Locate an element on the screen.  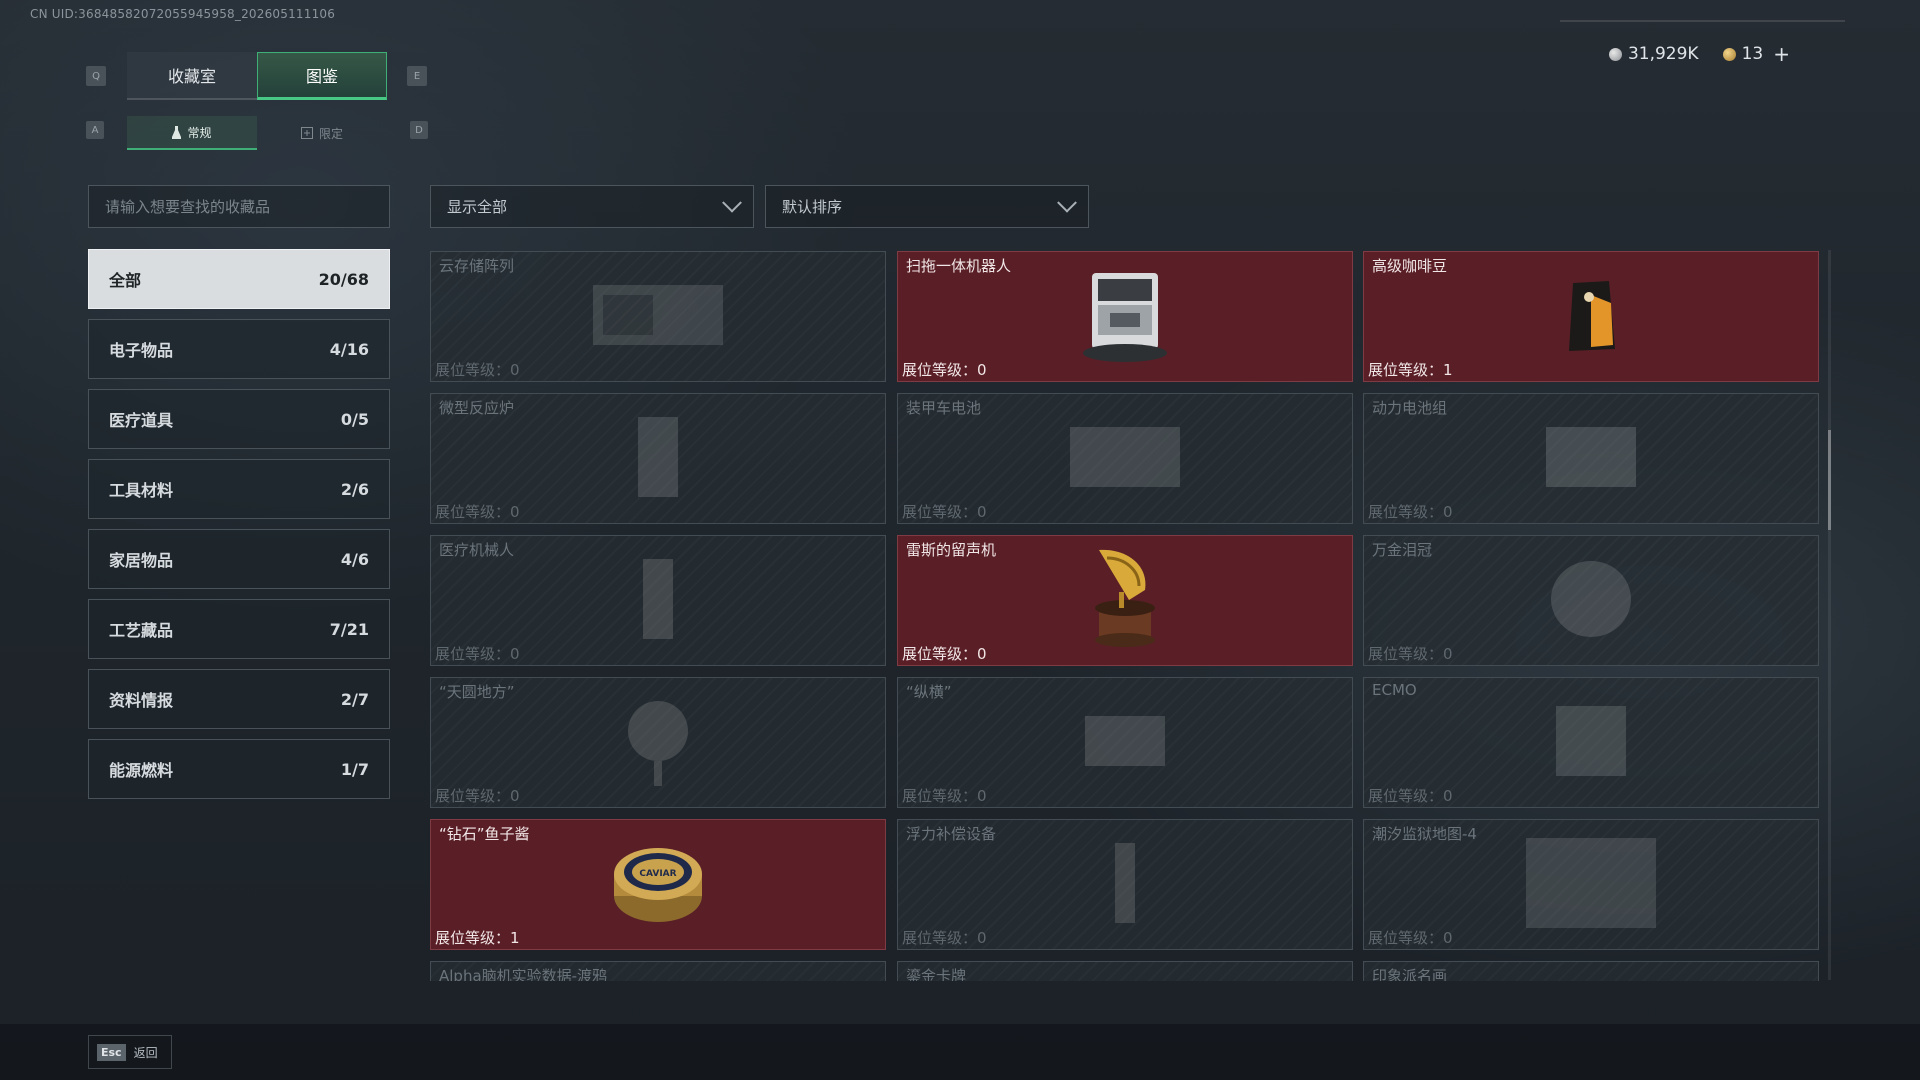
category-count: 4/16 is located at coordinates (349, 349).